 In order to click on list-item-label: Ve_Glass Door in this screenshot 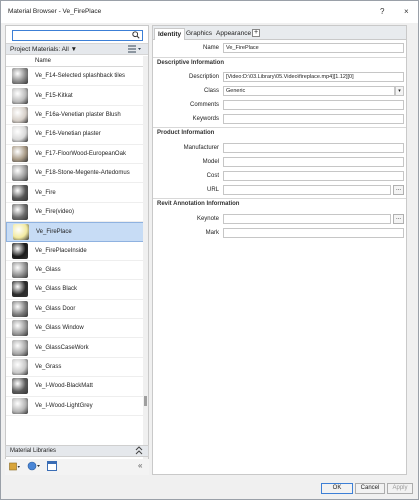, I will do `click(55, 308)`.